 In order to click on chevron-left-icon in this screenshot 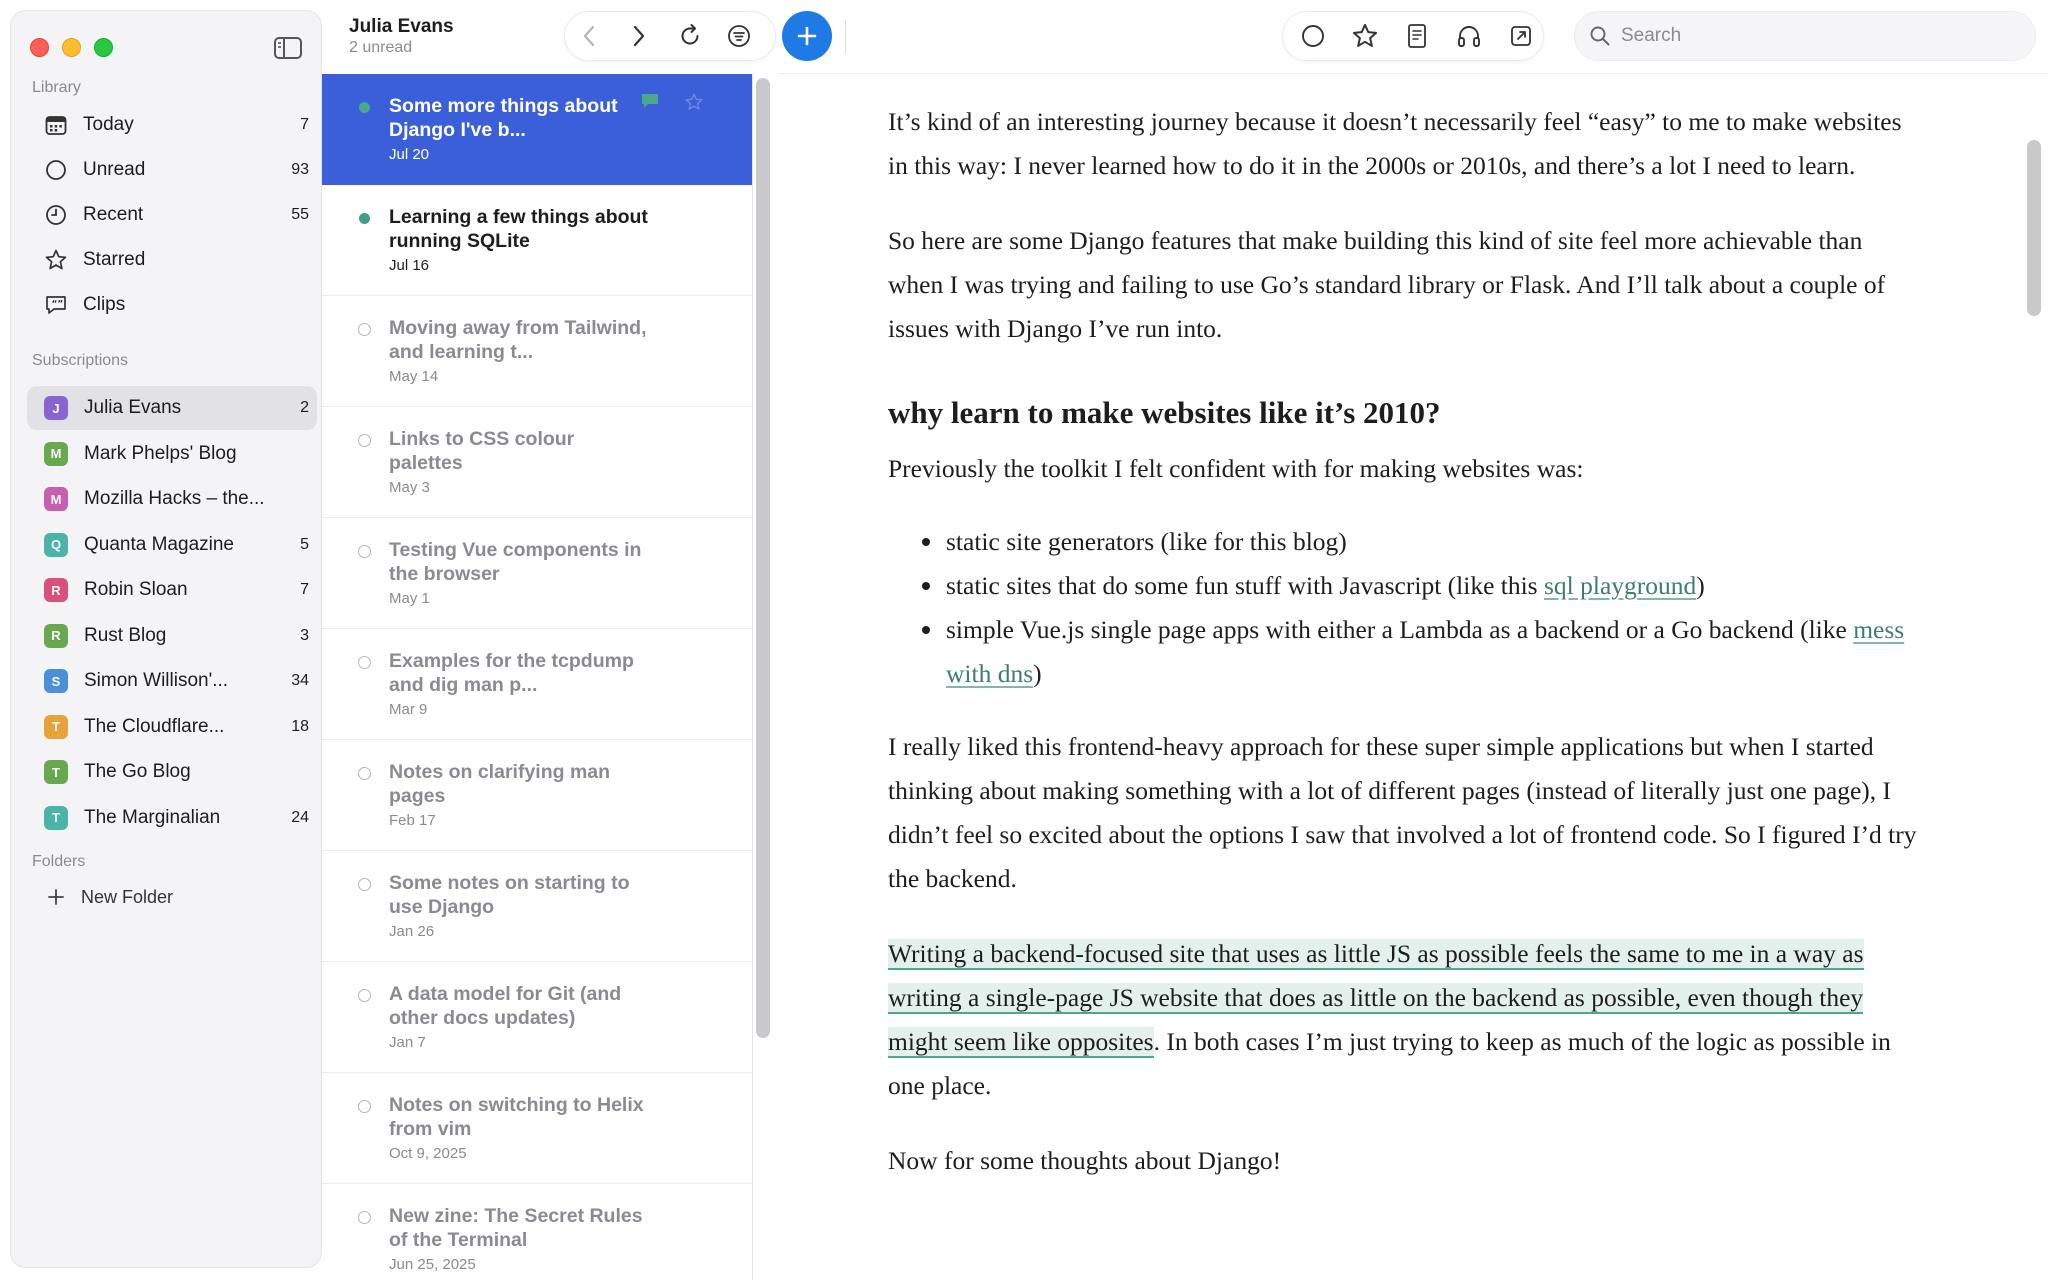, I will do `click(589, 36)`.